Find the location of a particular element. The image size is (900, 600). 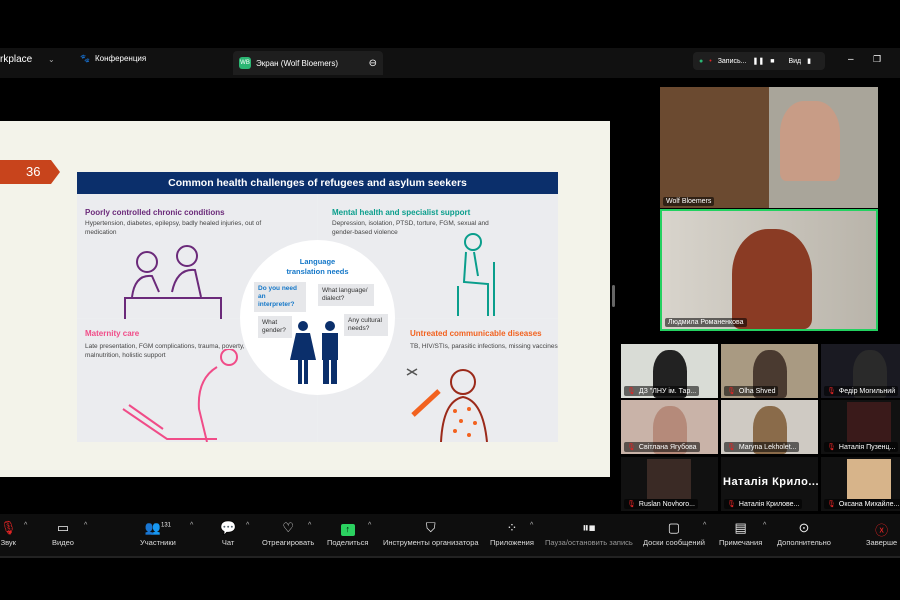

end-button: ⓧ Заверше is located at coordinates (881, 533).